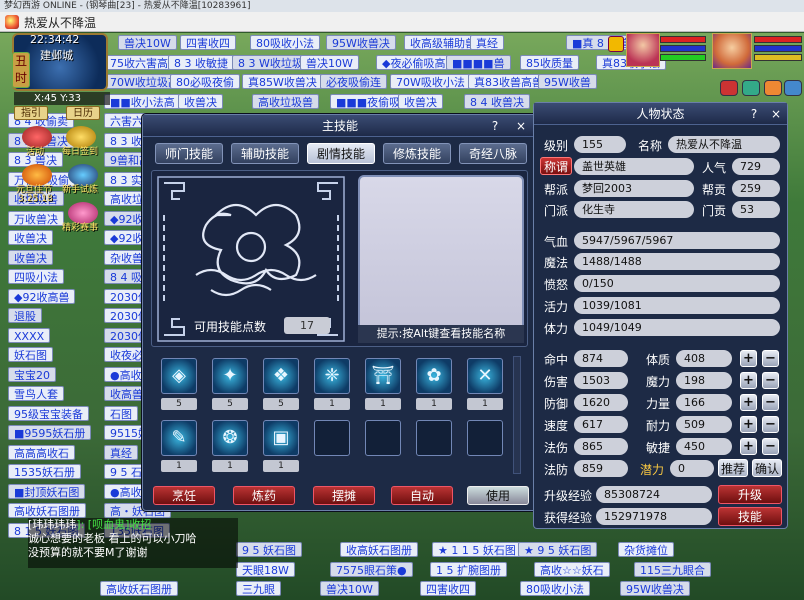  Describe the element at coordinates (36, 276) in the screenshot. I see `stall-sign: 四吸小法` at that location.